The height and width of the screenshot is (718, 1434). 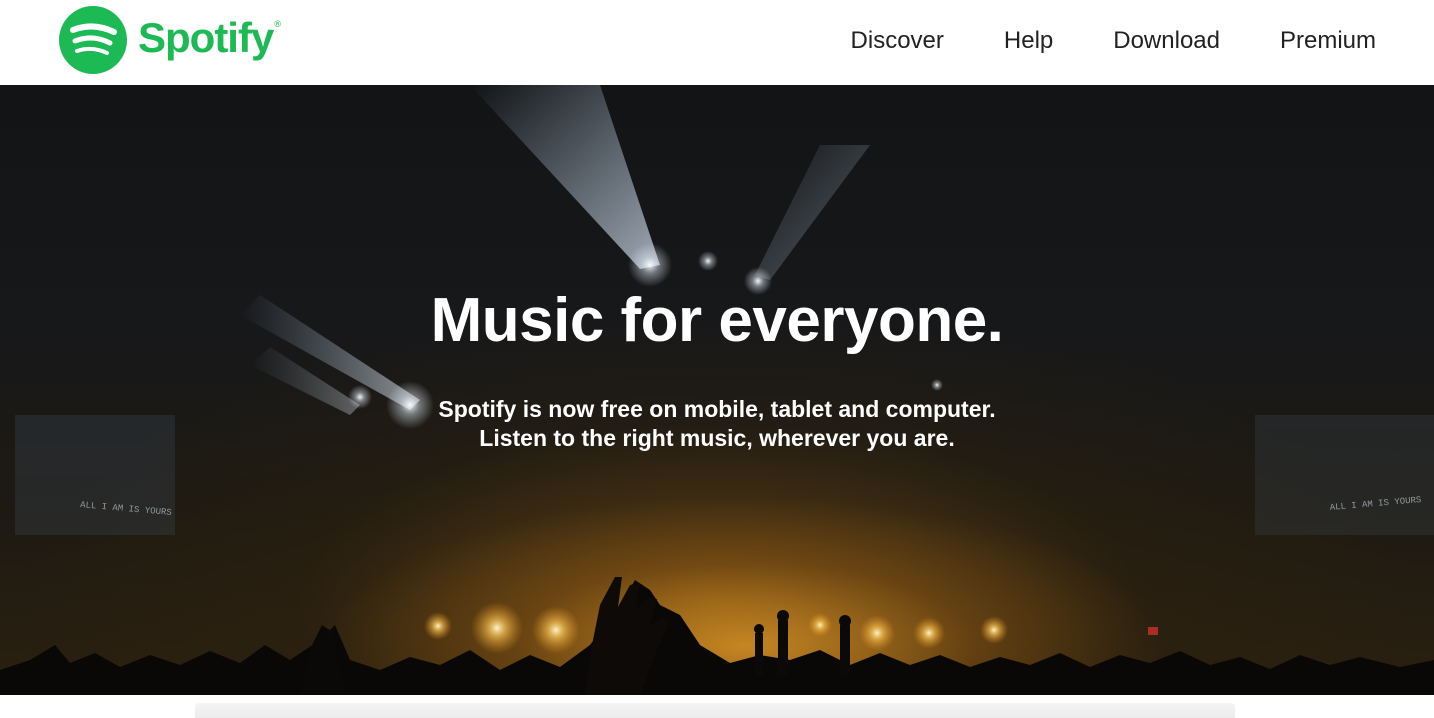 I want to click on brand-wordmark: Spotify, so click(x=206, y=37).